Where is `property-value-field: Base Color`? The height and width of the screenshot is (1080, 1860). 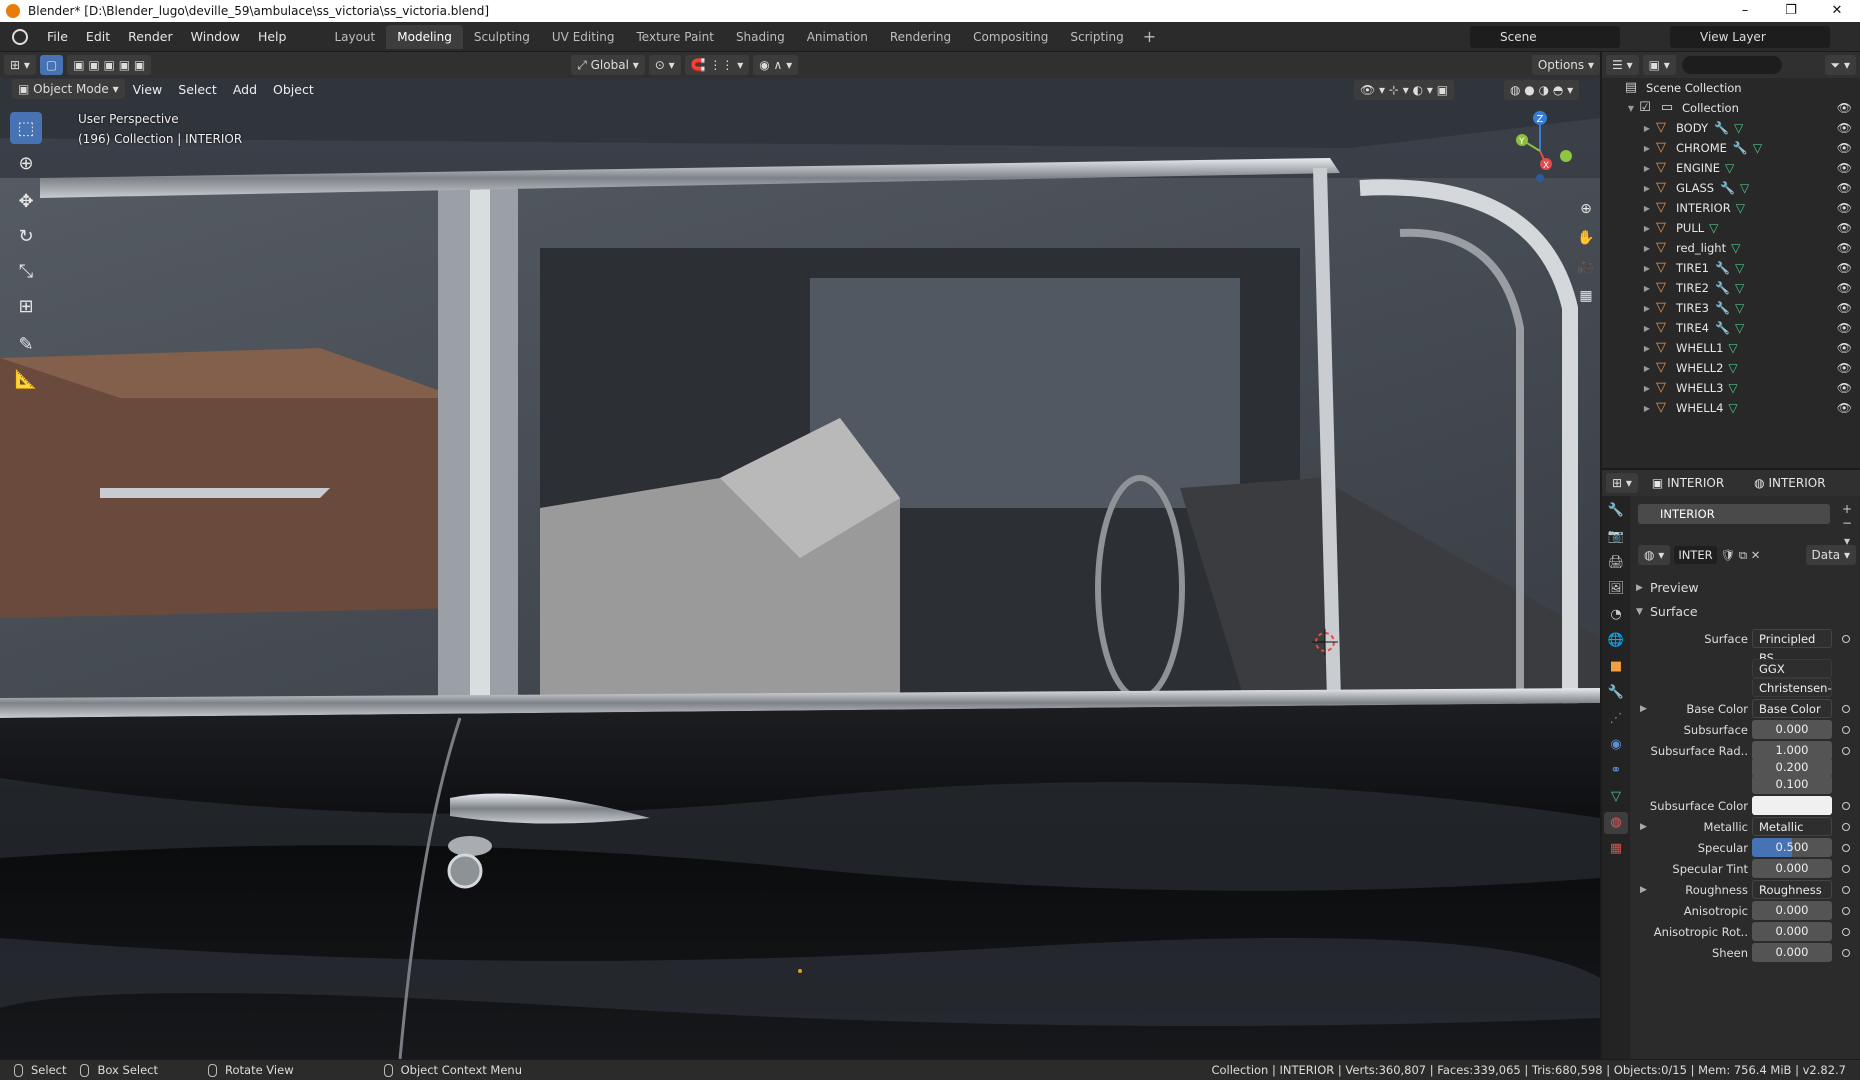 property-value-field: Base Color is located at coordinates (1792, 708).